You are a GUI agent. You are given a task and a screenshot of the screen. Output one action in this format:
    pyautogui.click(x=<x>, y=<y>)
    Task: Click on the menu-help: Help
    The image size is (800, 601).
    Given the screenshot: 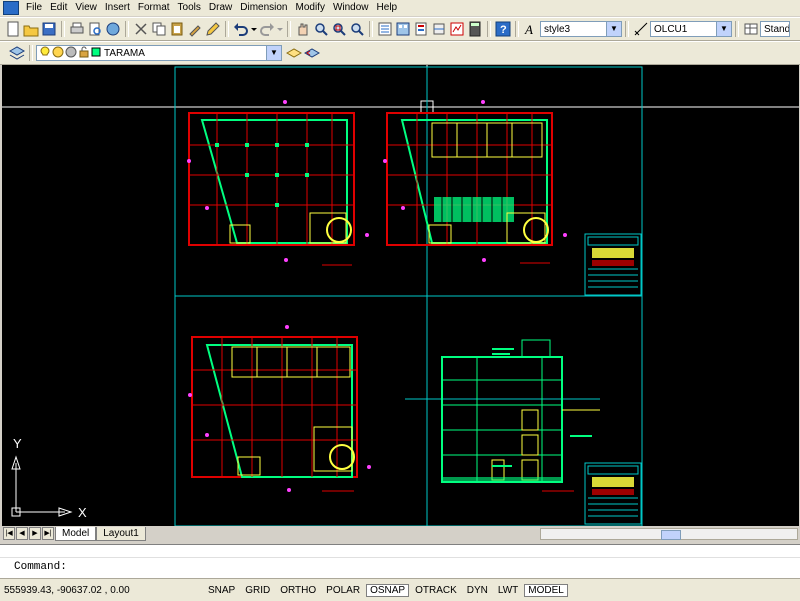 What is the action you would take?
    pyautogui.click(x=387, y=8)
    